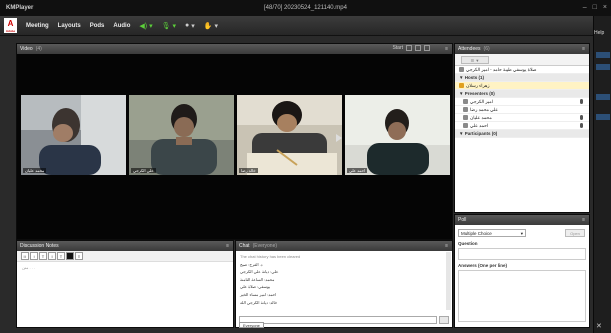 Image resolution: width=611 pixels, height=333 pixels. What do you see at coordinates (35, 170) in the screenshot?
I see `tile-name: محمد عليان` at bounding box center [35, 170].